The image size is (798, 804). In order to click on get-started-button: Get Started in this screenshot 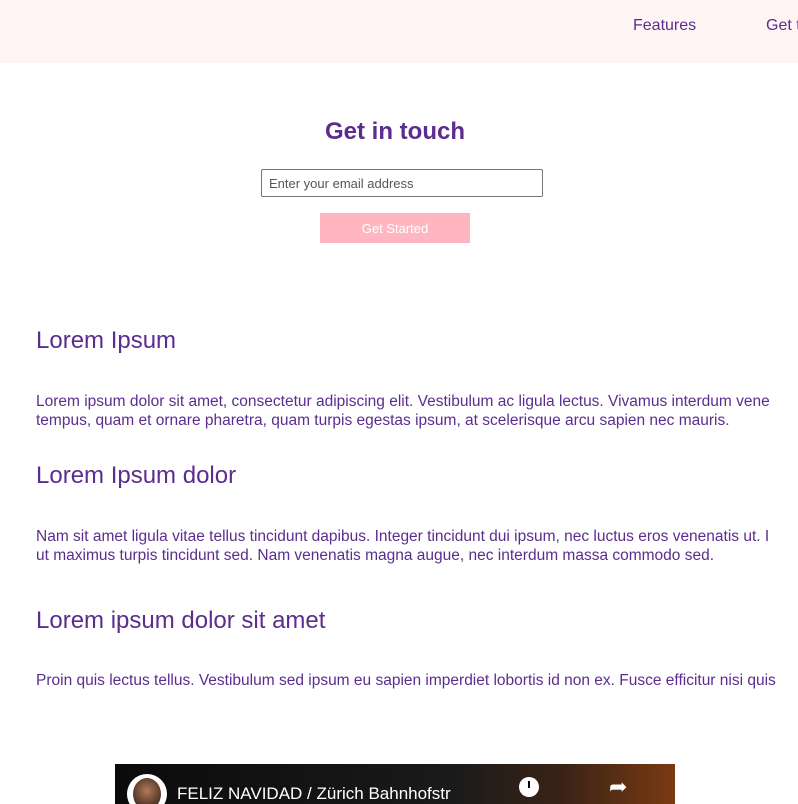, I will do `click(395, 228)`.